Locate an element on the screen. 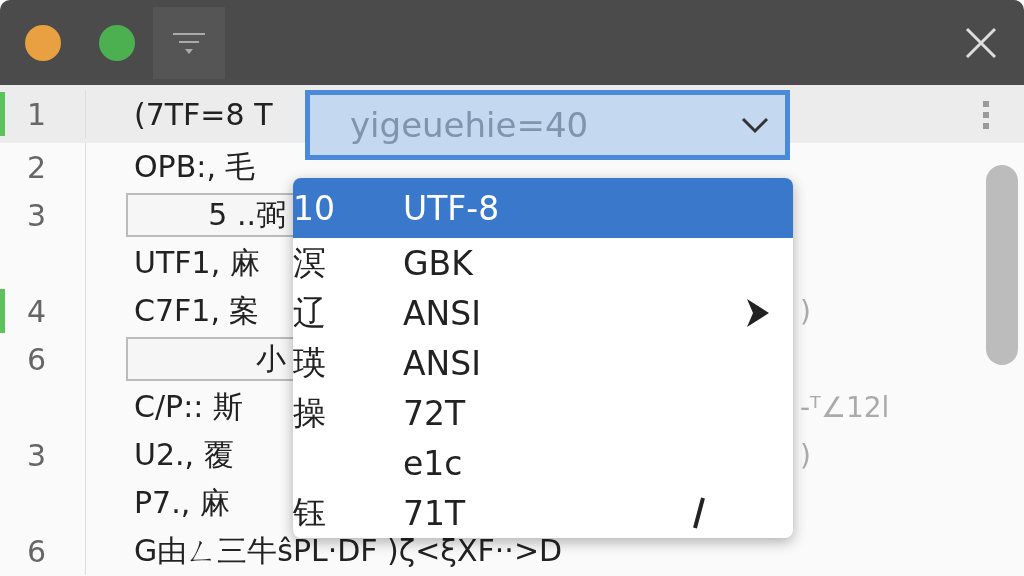 The image size is (1024, 576). encoding-dropdown: yigeuehie=40 is located at coordinates (547, 125).